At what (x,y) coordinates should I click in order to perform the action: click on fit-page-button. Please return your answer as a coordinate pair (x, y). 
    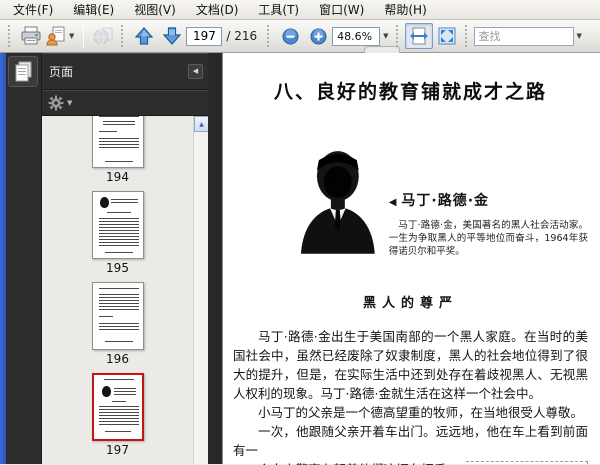
    Looking at the image, I should click on (447, 36).